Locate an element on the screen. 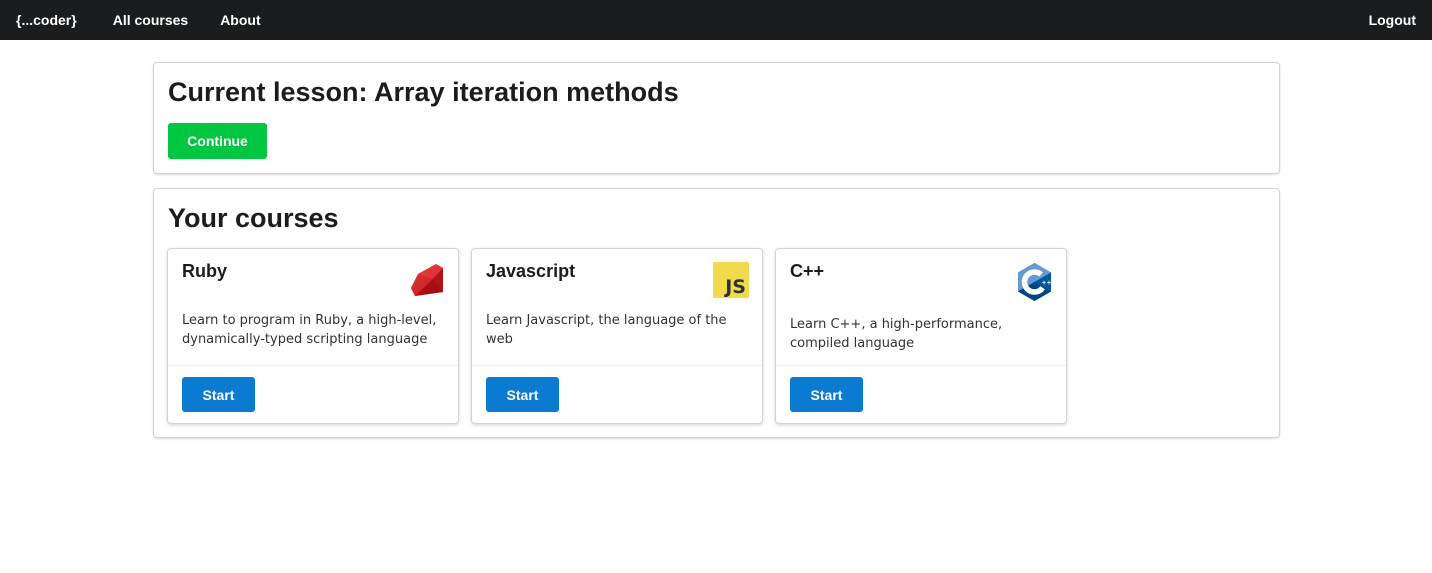 Image resolution: width=1432 pixels, height=573 pixels. logout-link: Logout is located at coordinates (1392, 20).